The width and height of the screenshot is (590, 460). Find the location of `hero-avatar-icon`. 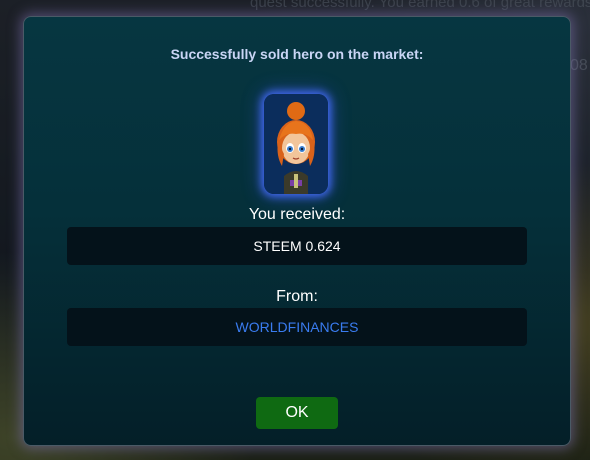

hero-avatar-icon is located at coordinates (296, 144).